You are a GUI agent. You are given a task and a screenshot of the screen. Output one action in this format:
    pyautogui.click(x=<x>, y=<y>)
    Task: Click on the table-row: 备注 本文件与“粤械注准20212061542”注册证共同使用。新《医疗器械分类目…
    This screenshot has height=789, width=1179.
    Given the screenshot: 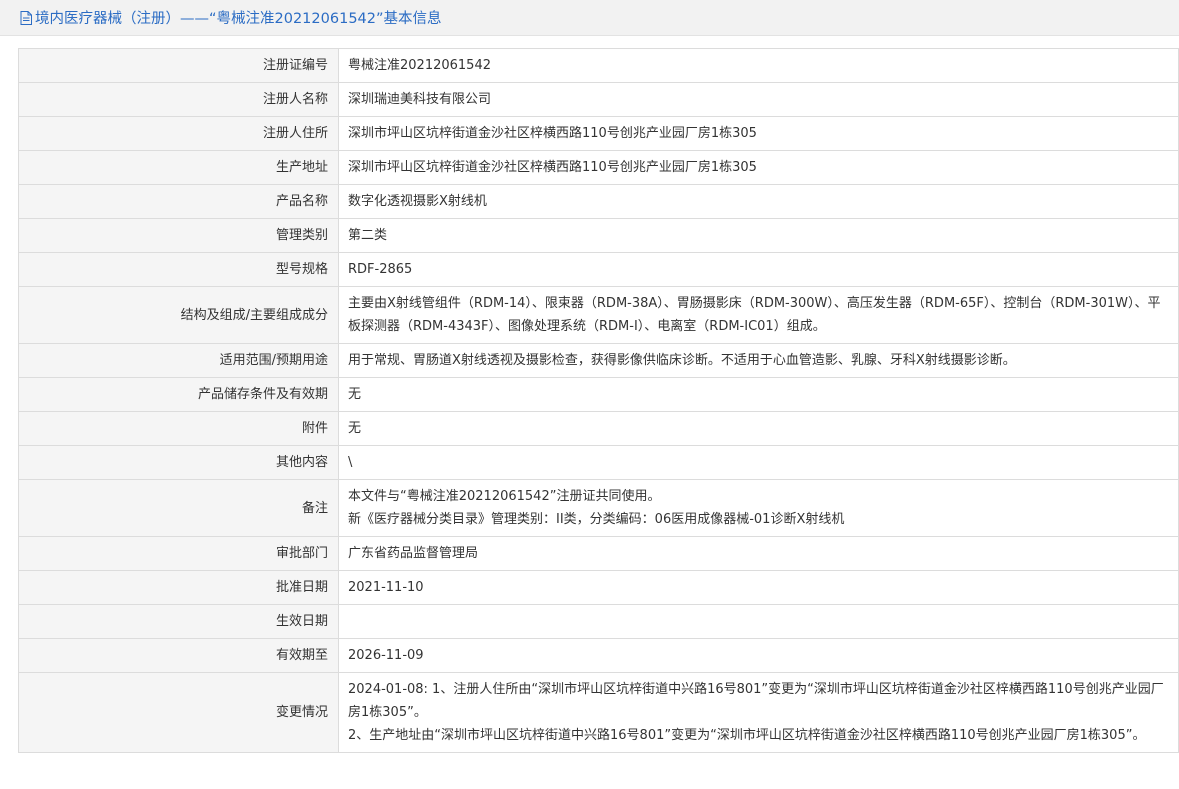 What is the action you would take?
    pyautogui.click(x=598, y=508)
    